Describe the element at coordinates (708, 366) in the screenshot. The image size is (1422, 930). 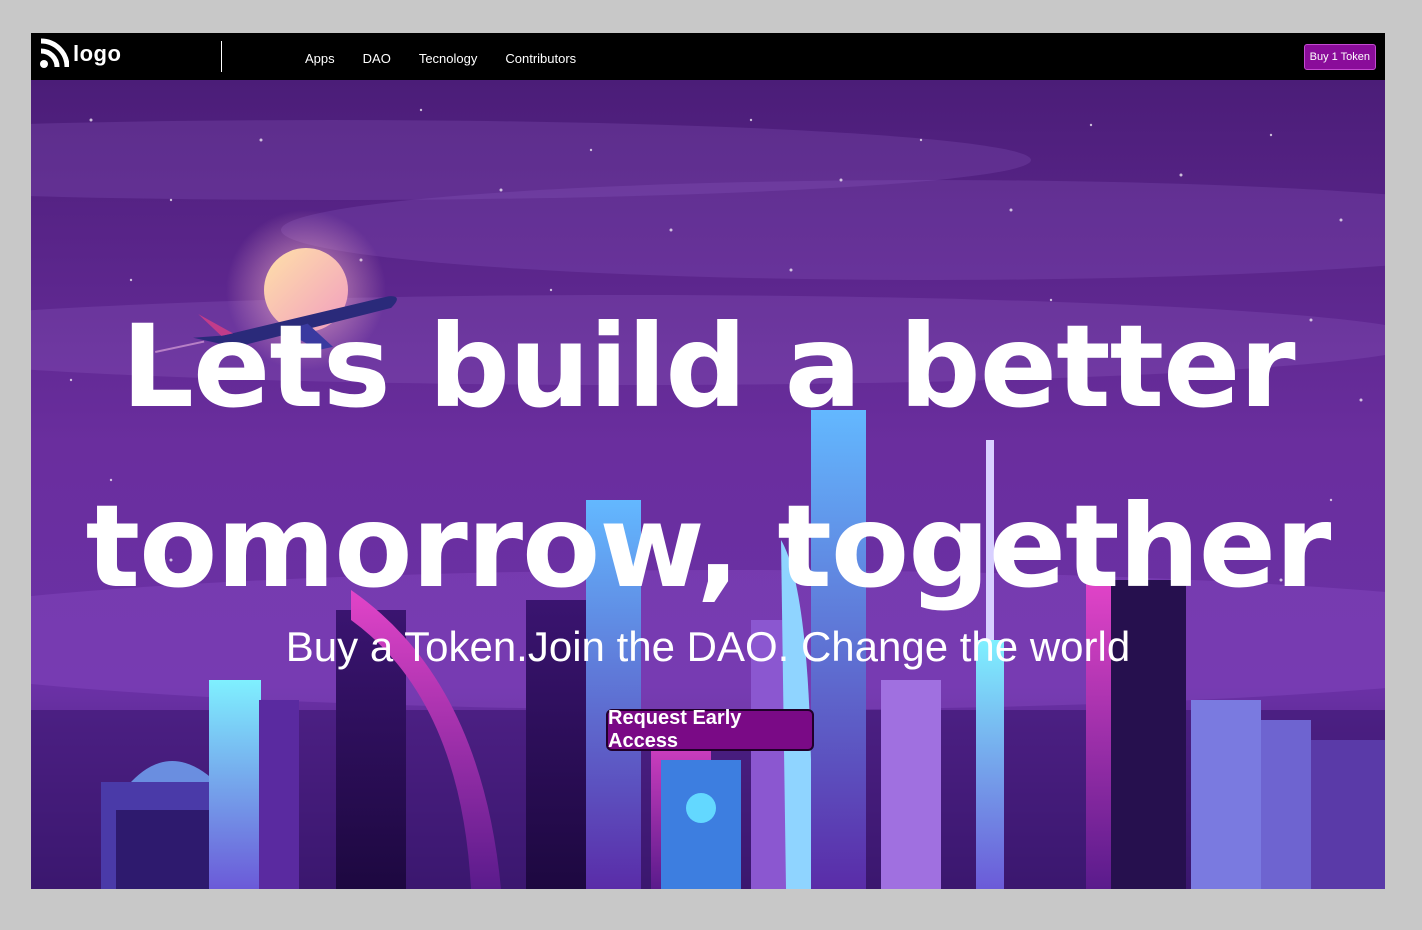
I see `hero-headline-line1: Lets build a better` at that location.